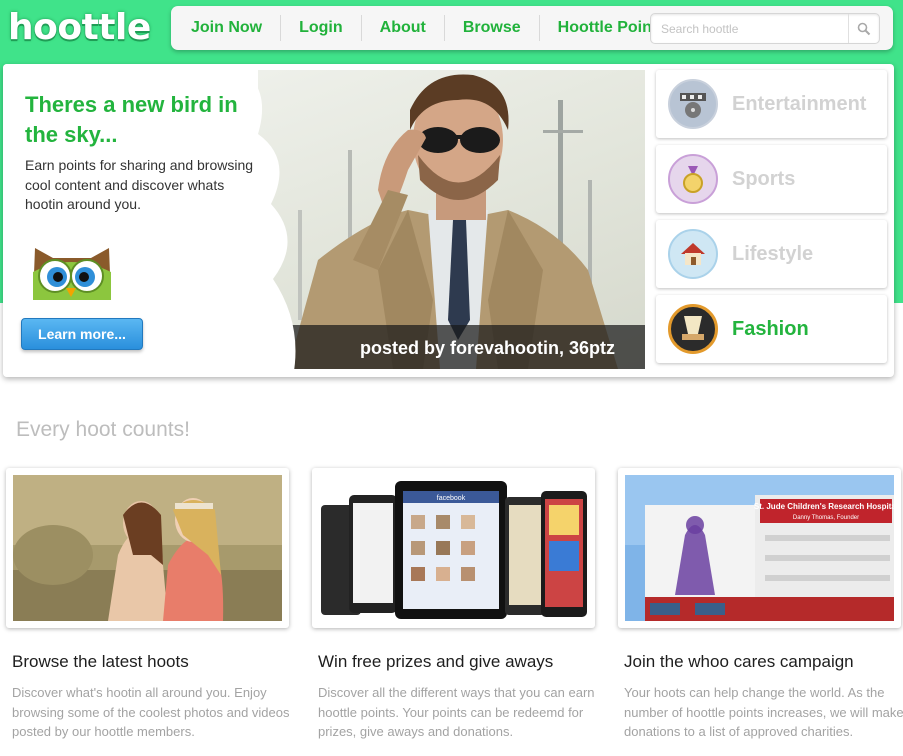  I want to click on nav-join-now: Join Now, so click(226, 28).